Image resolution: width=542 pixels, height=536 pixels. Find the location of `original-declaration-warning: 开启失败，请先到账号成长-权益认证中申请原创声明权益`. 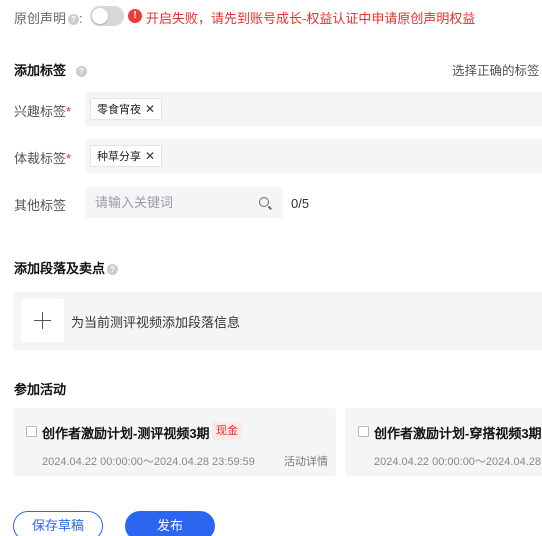

original-declaration-warning: 开启失败，请先到账号成长-权益认证中申请原创声明权益 is located at coordinates (311, 18).